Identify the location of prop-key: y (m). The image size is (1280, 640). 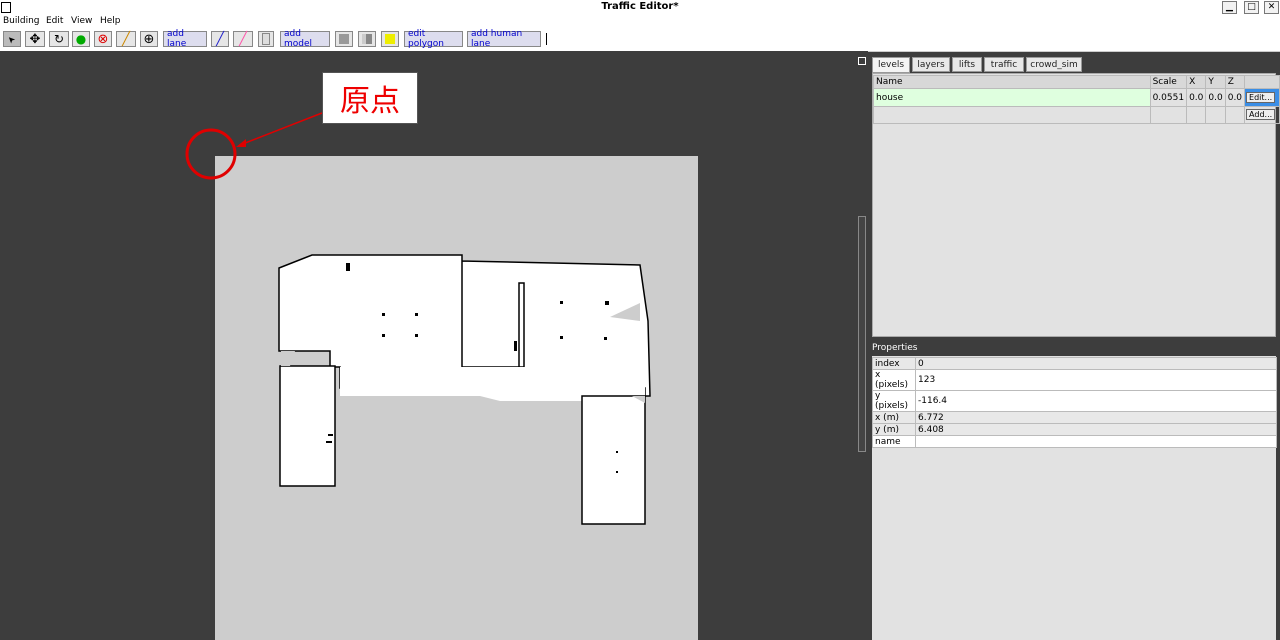
(894, 429).